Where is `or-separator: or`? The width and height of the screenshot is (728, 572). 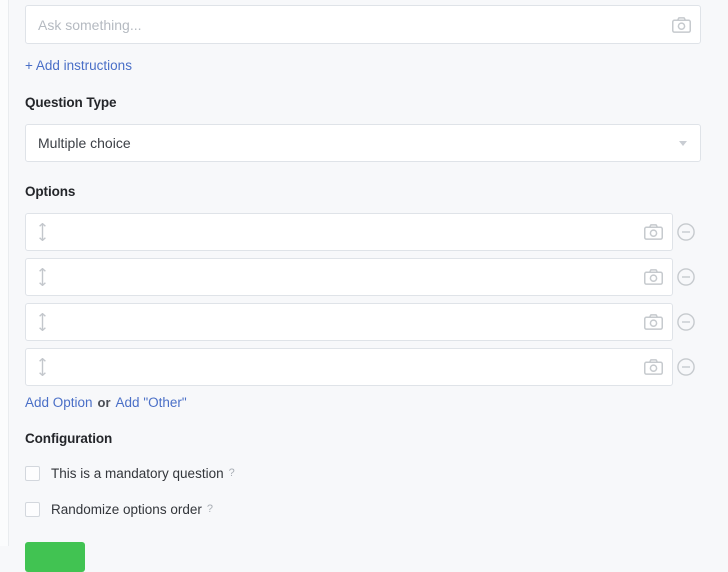 or-separator: or is located at coordinates (104, 402).